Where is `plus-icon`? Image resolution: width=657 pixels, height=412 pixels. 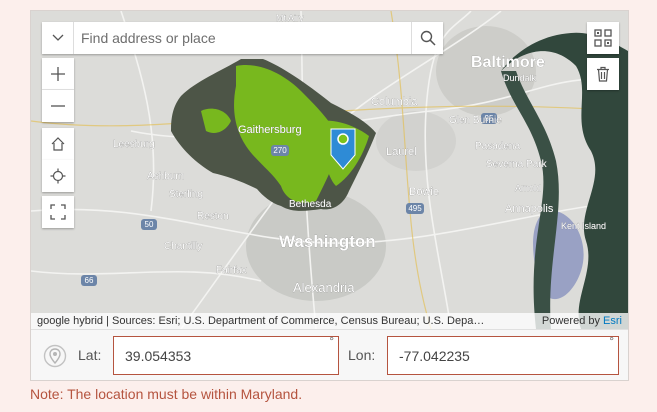
plus-icon is located at coordinates (58, 73).